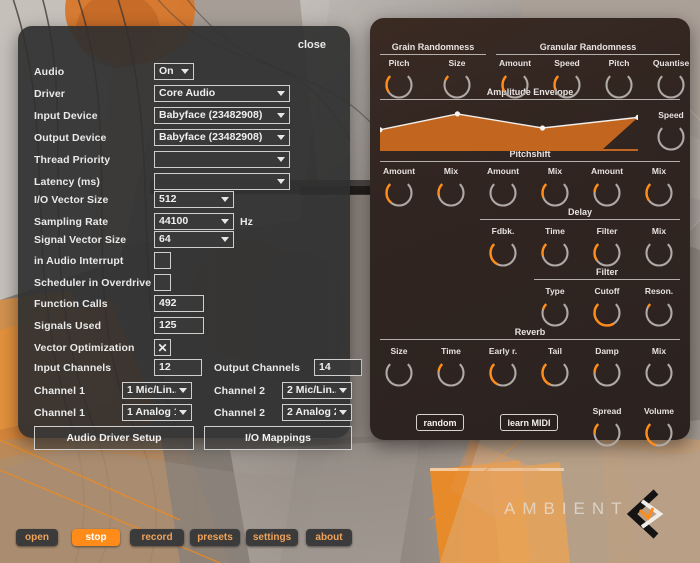  Describe the element at coordinates (530, 332) in the screenshot. I see `section-title-reverb: Reverb` at that location.